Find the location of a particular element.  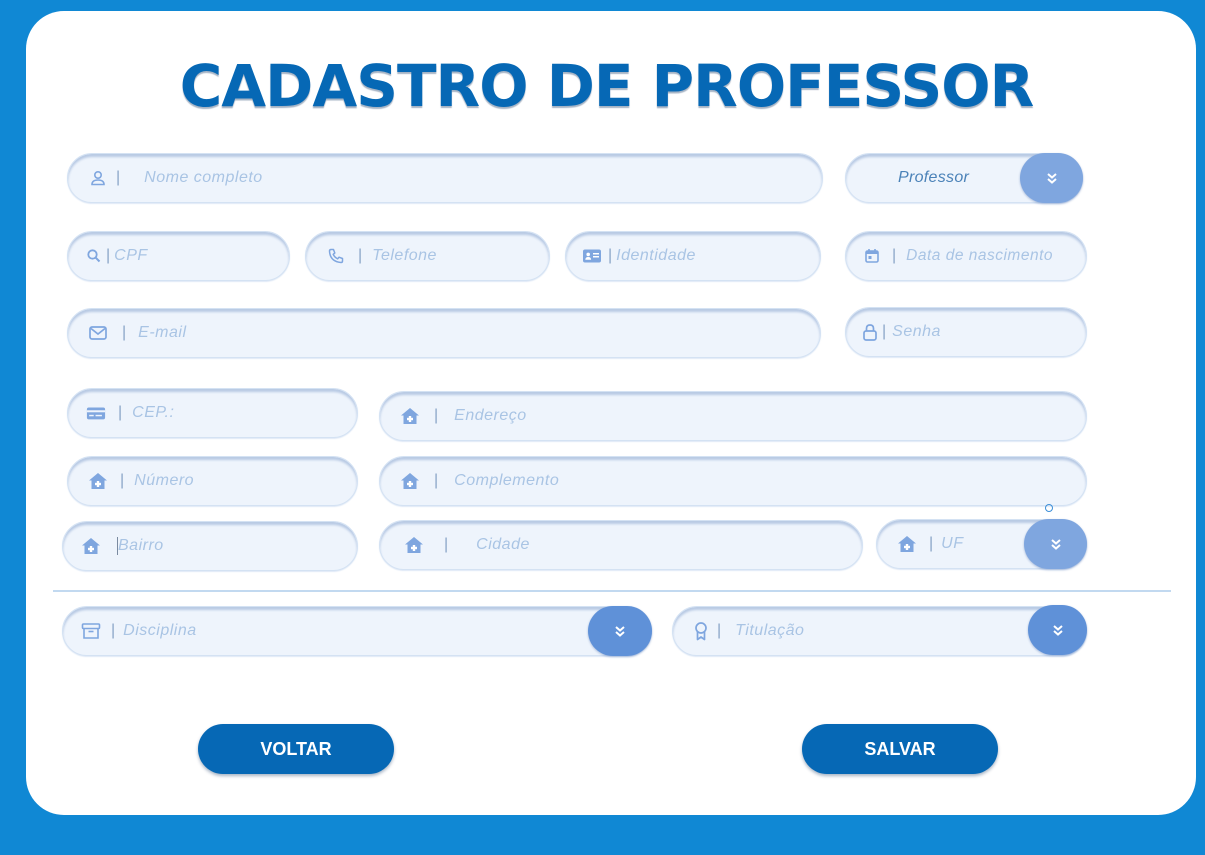

voltar-button: VOLTAR is located at coordinates (296, 749).